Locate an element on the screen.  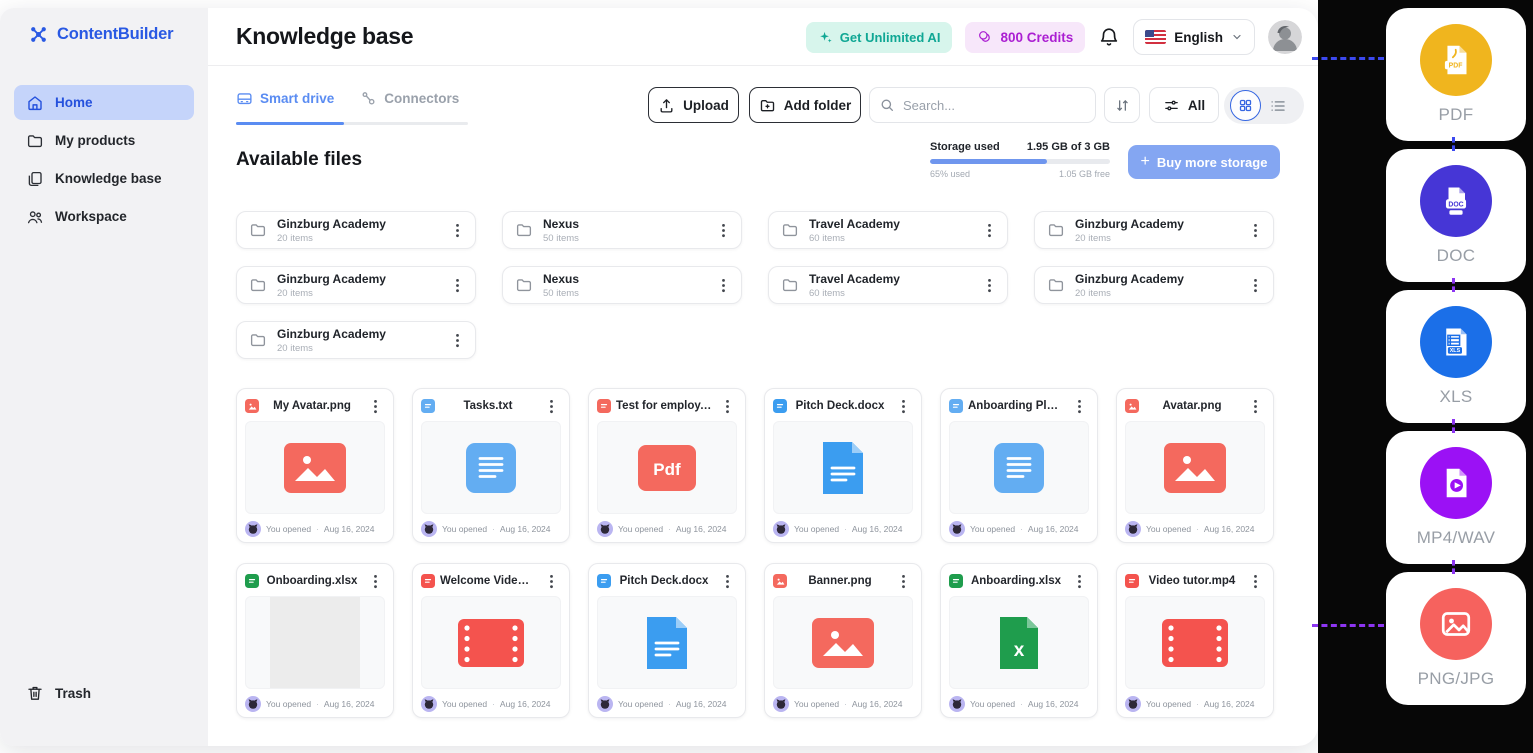
filetype-card-doc: DOC DOC is located at coordinates (1456, 215).